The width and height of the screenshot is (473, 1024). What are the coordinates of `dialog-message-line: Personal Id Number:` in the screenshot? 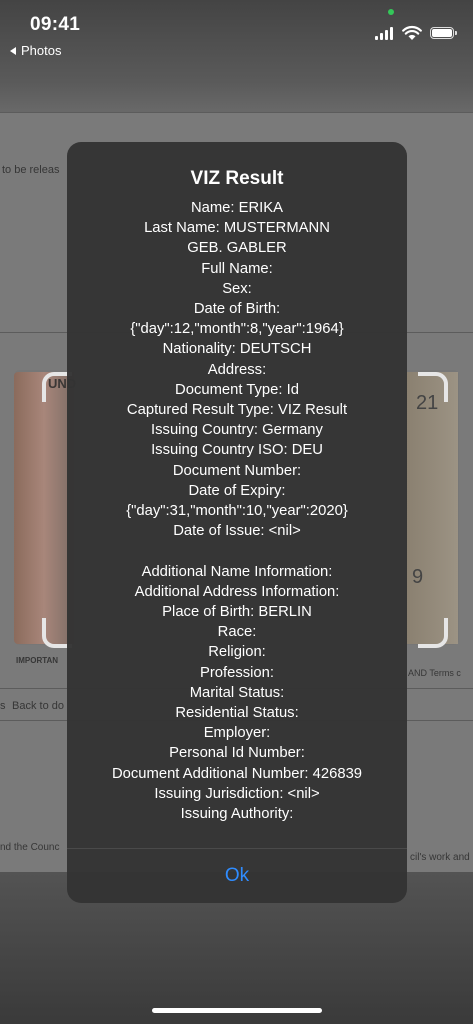 It's located at (237, 753).